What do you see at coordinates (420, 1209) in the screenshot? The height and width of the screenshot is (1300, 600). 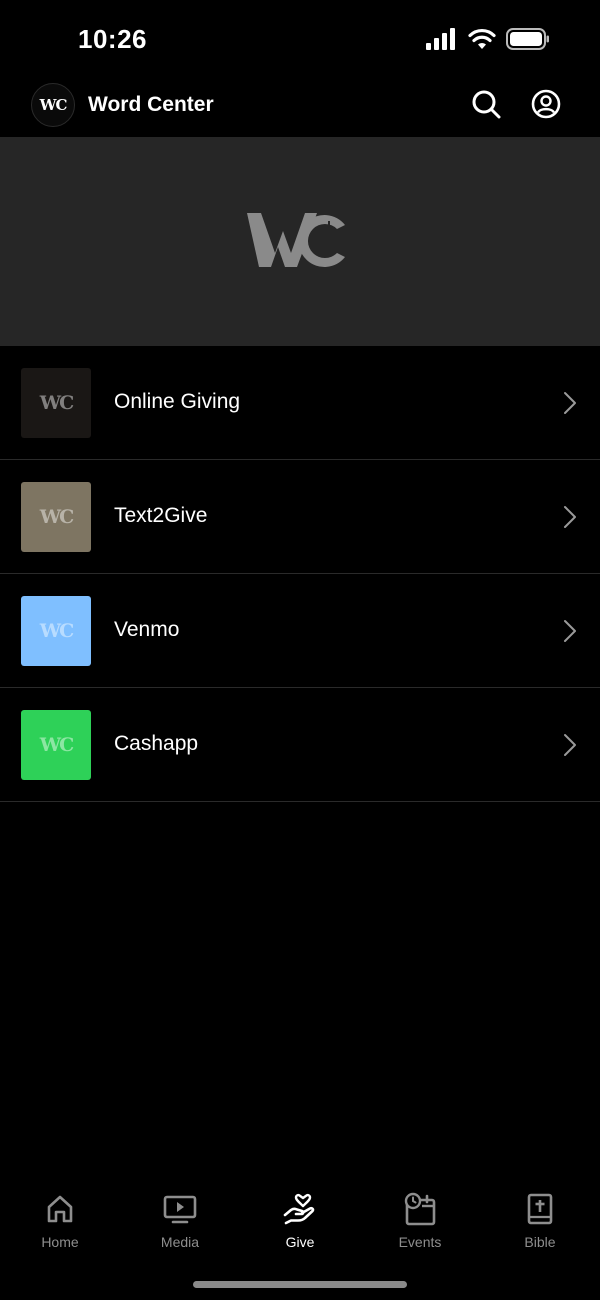 I see `calendar-clock-icon` at bounding box center [420, 1209].